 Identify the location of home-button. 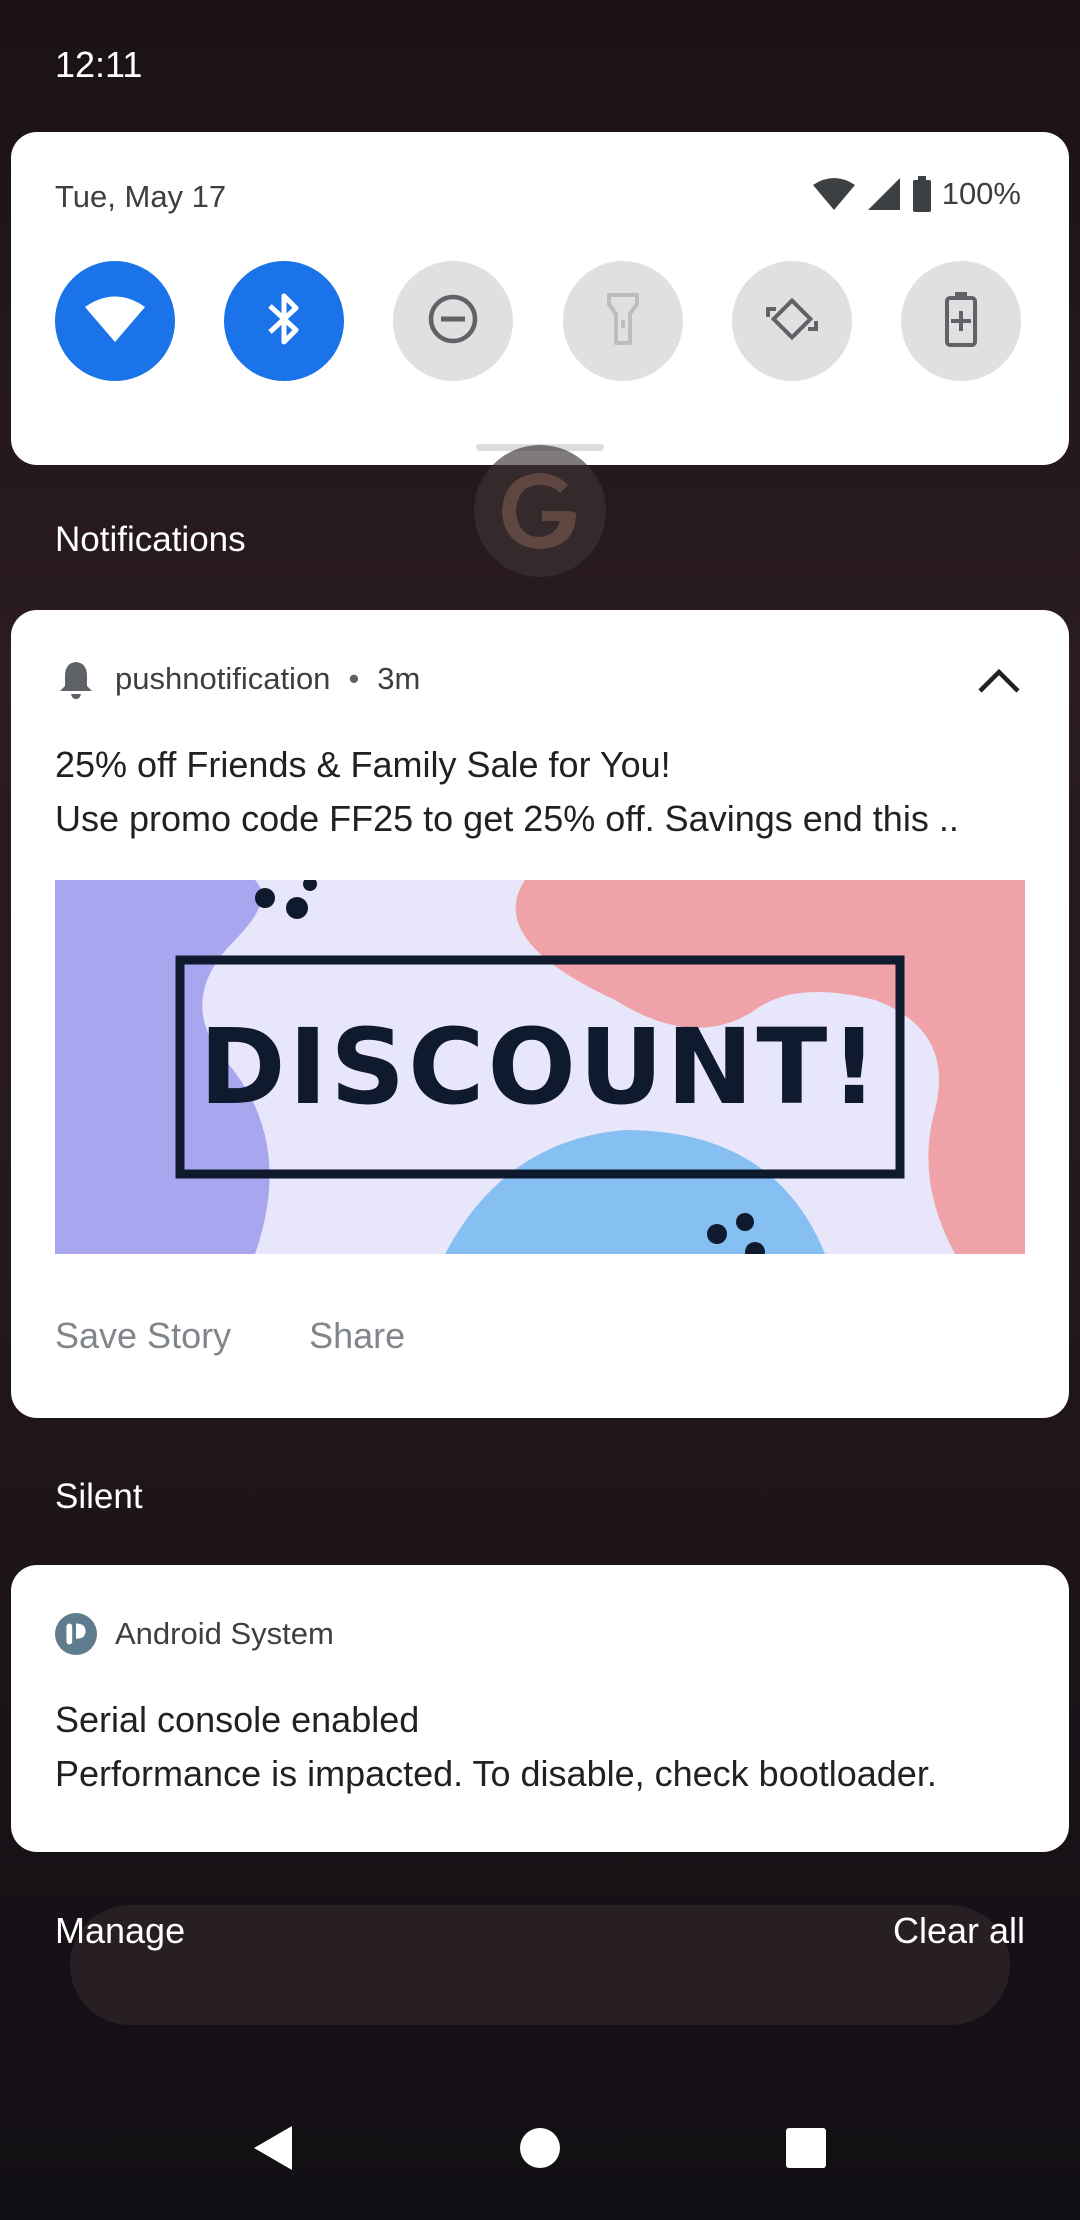
(540, 2150).